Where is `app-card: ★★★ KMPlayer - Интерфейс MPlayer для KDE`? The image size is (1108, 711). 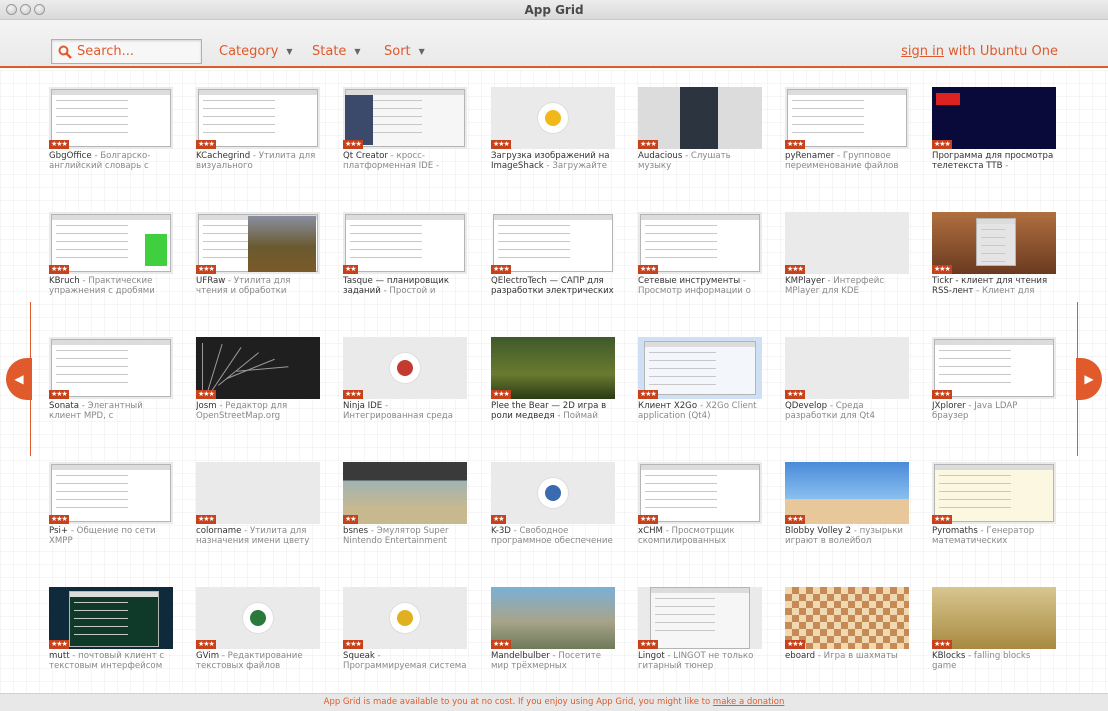 app-card: ★★★ KMPlayer - Интерфейс MPlayer для KDE is located at coordinates (847, 267).